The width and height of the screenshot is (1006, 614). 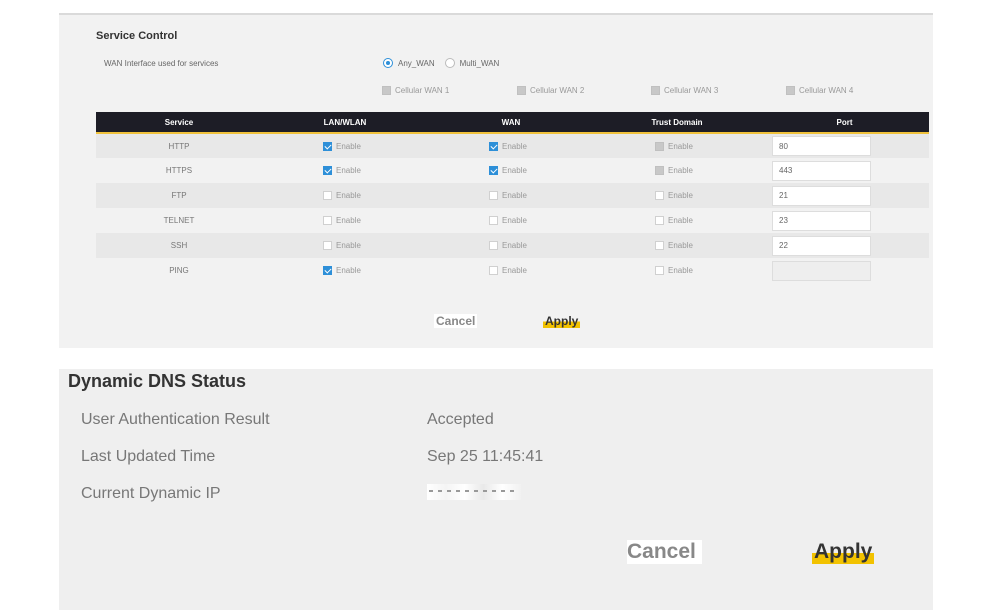 What do you see at coordinates (137, 36) in the screenshot?
I see `service-control-title: Service Control` at bounding box center [137, 36].